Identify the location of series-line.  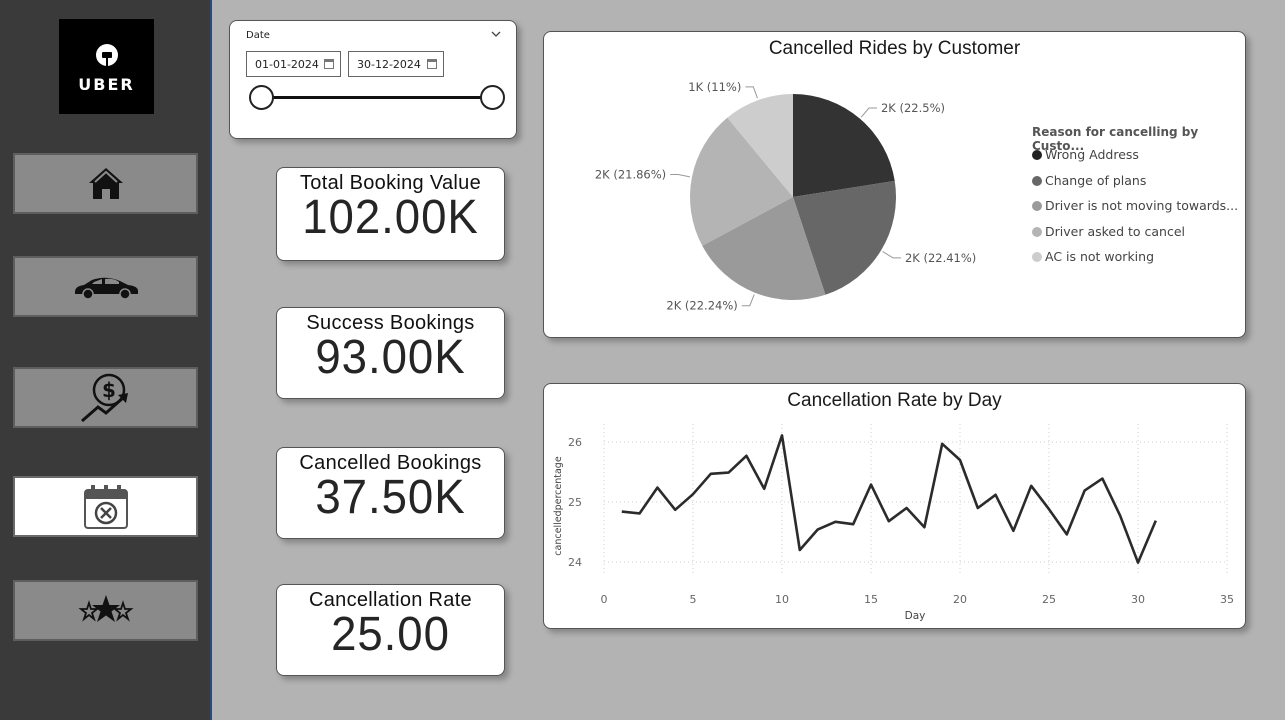
(889, 499).